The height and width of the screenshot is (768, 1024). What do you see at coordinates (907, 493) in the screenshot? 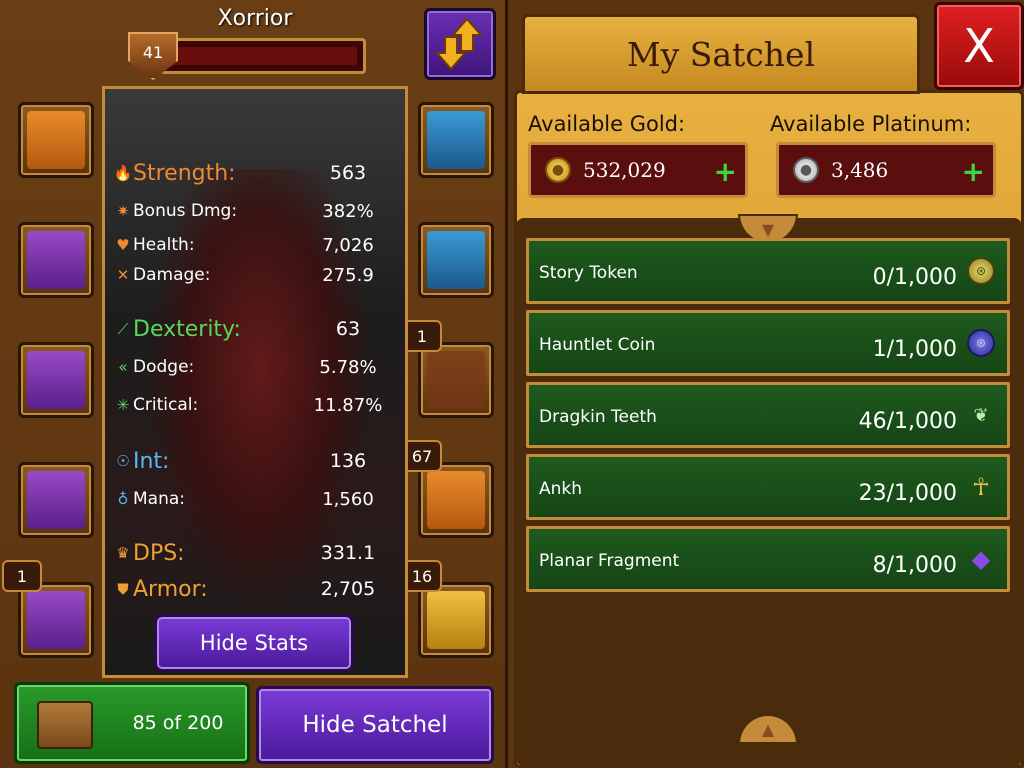
I see `item-count: 23/1,000` at bounding box center [907, 493].